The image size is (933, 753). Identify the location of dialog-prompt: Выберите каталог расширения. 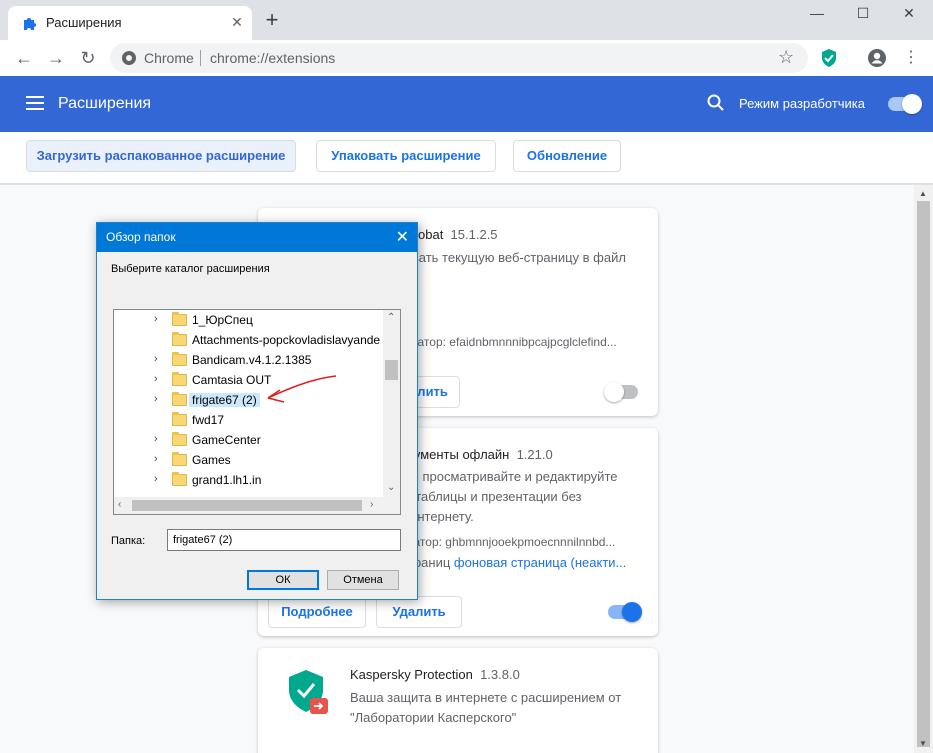
(190, 269).